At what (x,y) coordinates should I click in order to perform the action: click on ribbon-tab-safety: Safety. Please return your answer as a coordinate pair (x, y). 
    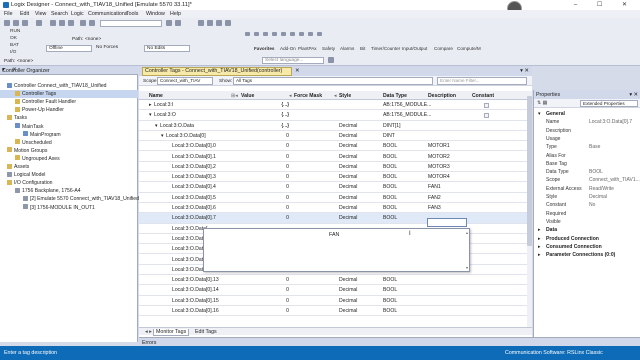
    Looking at the image, I should click on (328, 48).